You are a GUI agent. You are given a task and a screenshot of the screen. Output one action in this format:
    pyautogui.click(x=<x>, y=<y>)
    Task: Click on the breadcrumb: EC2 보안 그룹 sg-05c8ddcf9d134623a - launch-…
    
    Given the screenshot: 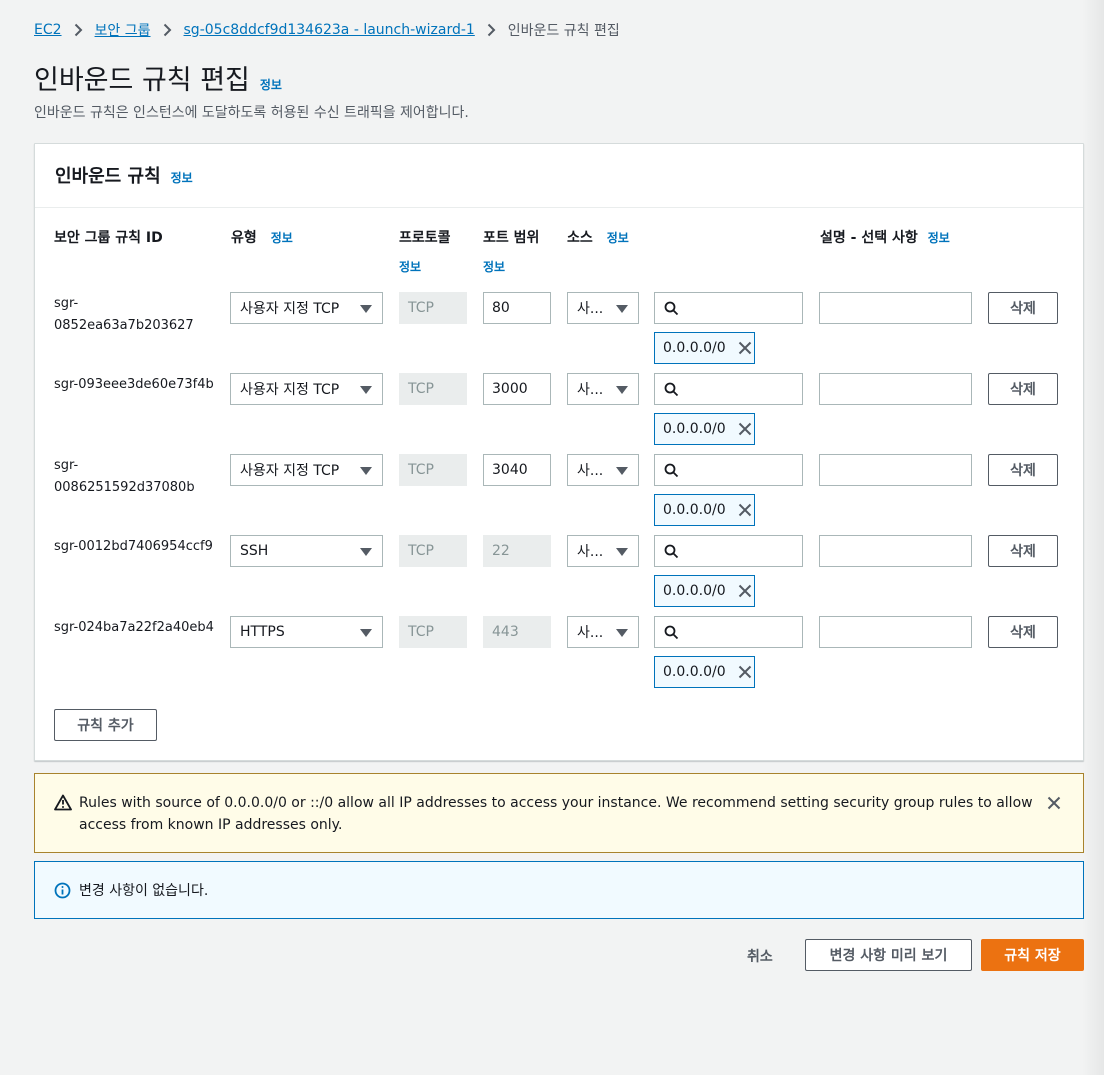 What is the action you would take?
    pyautogui.click(x=327, y=30)
    